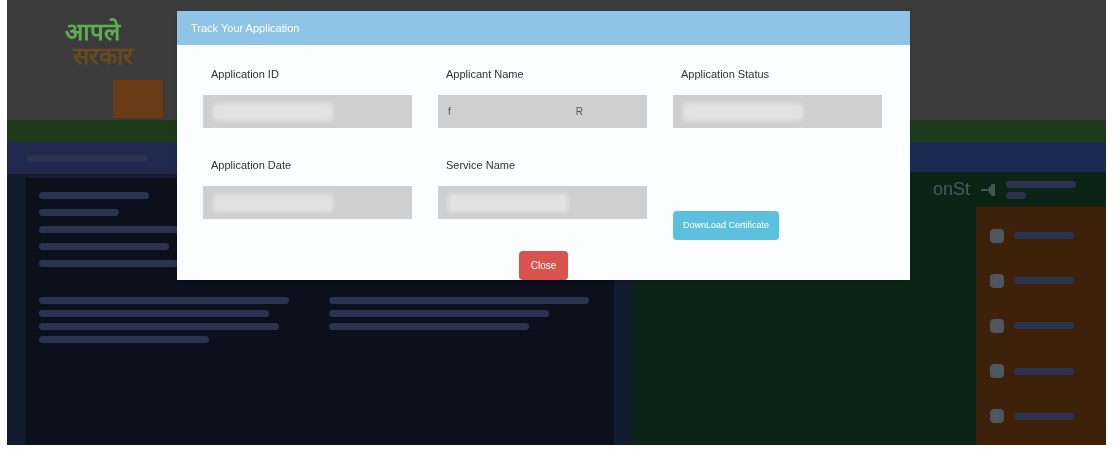 The width and height of the screenshot is (1114, 450). I want to click on field-label: Application ID, so click(245, 74).